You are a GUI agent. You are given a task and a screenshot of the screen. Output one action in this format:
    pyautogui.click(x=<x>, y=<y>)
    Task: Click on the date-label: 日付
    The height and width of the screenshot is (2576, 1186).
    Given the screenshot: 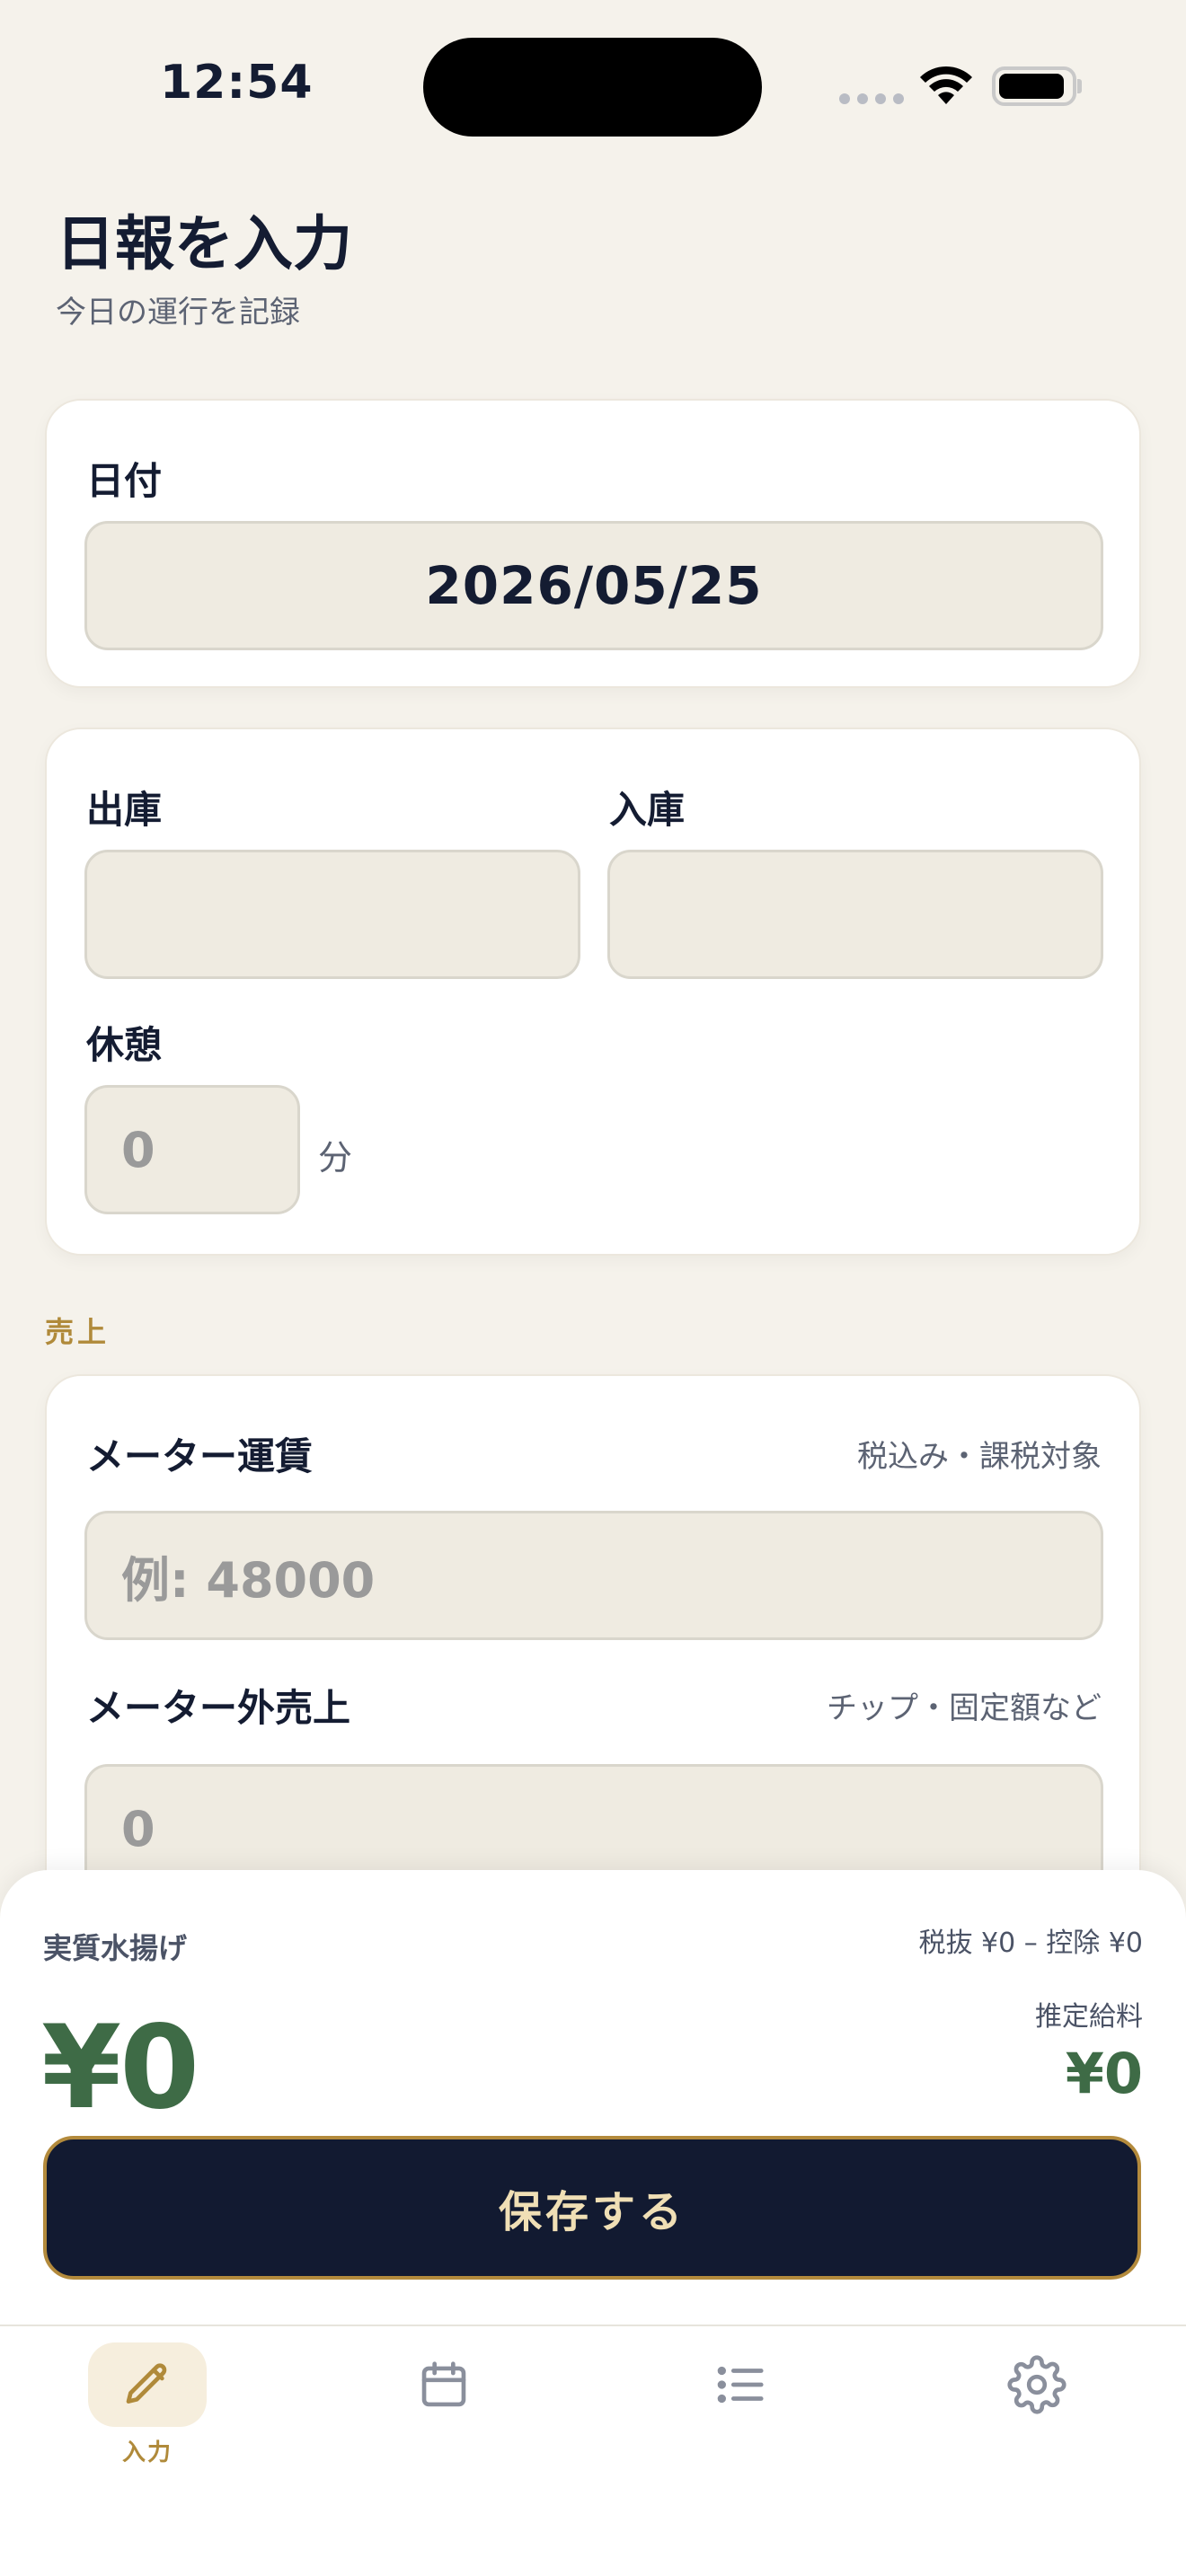 What is the action you would take?
    pyautogui.click(x=124, y=481)
    